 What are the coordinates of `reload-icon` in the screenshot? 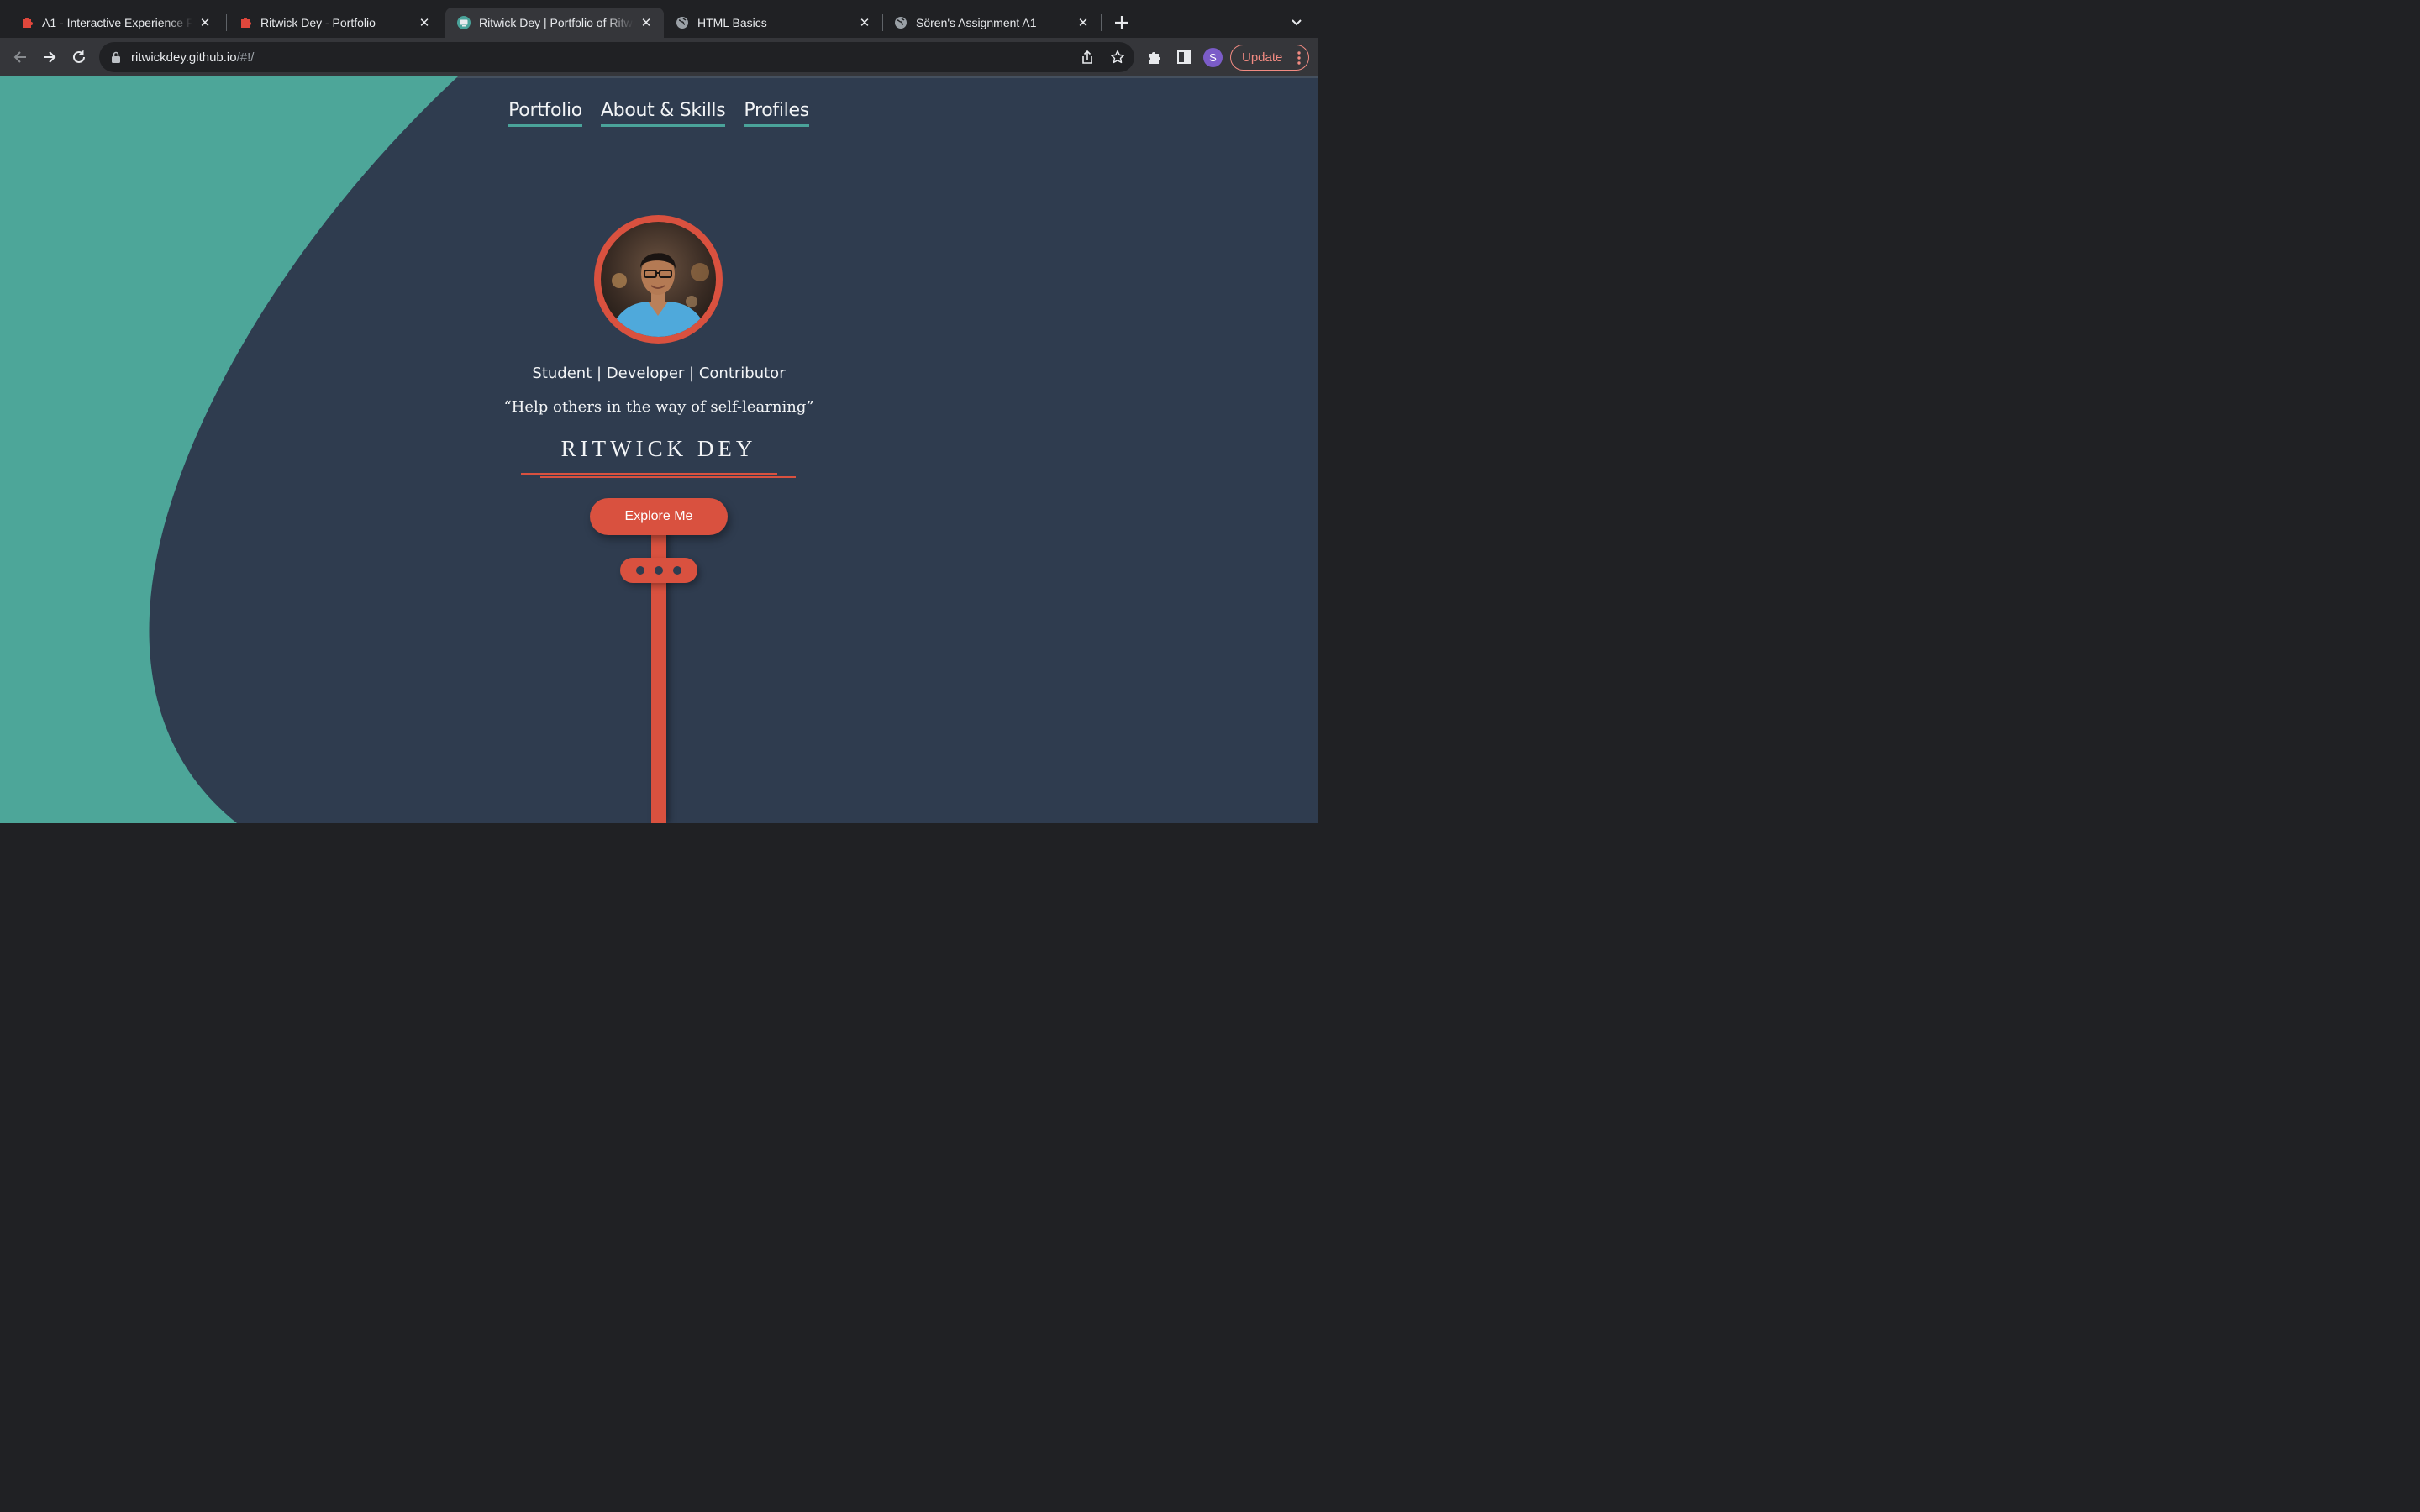 It's located at (79, 57).